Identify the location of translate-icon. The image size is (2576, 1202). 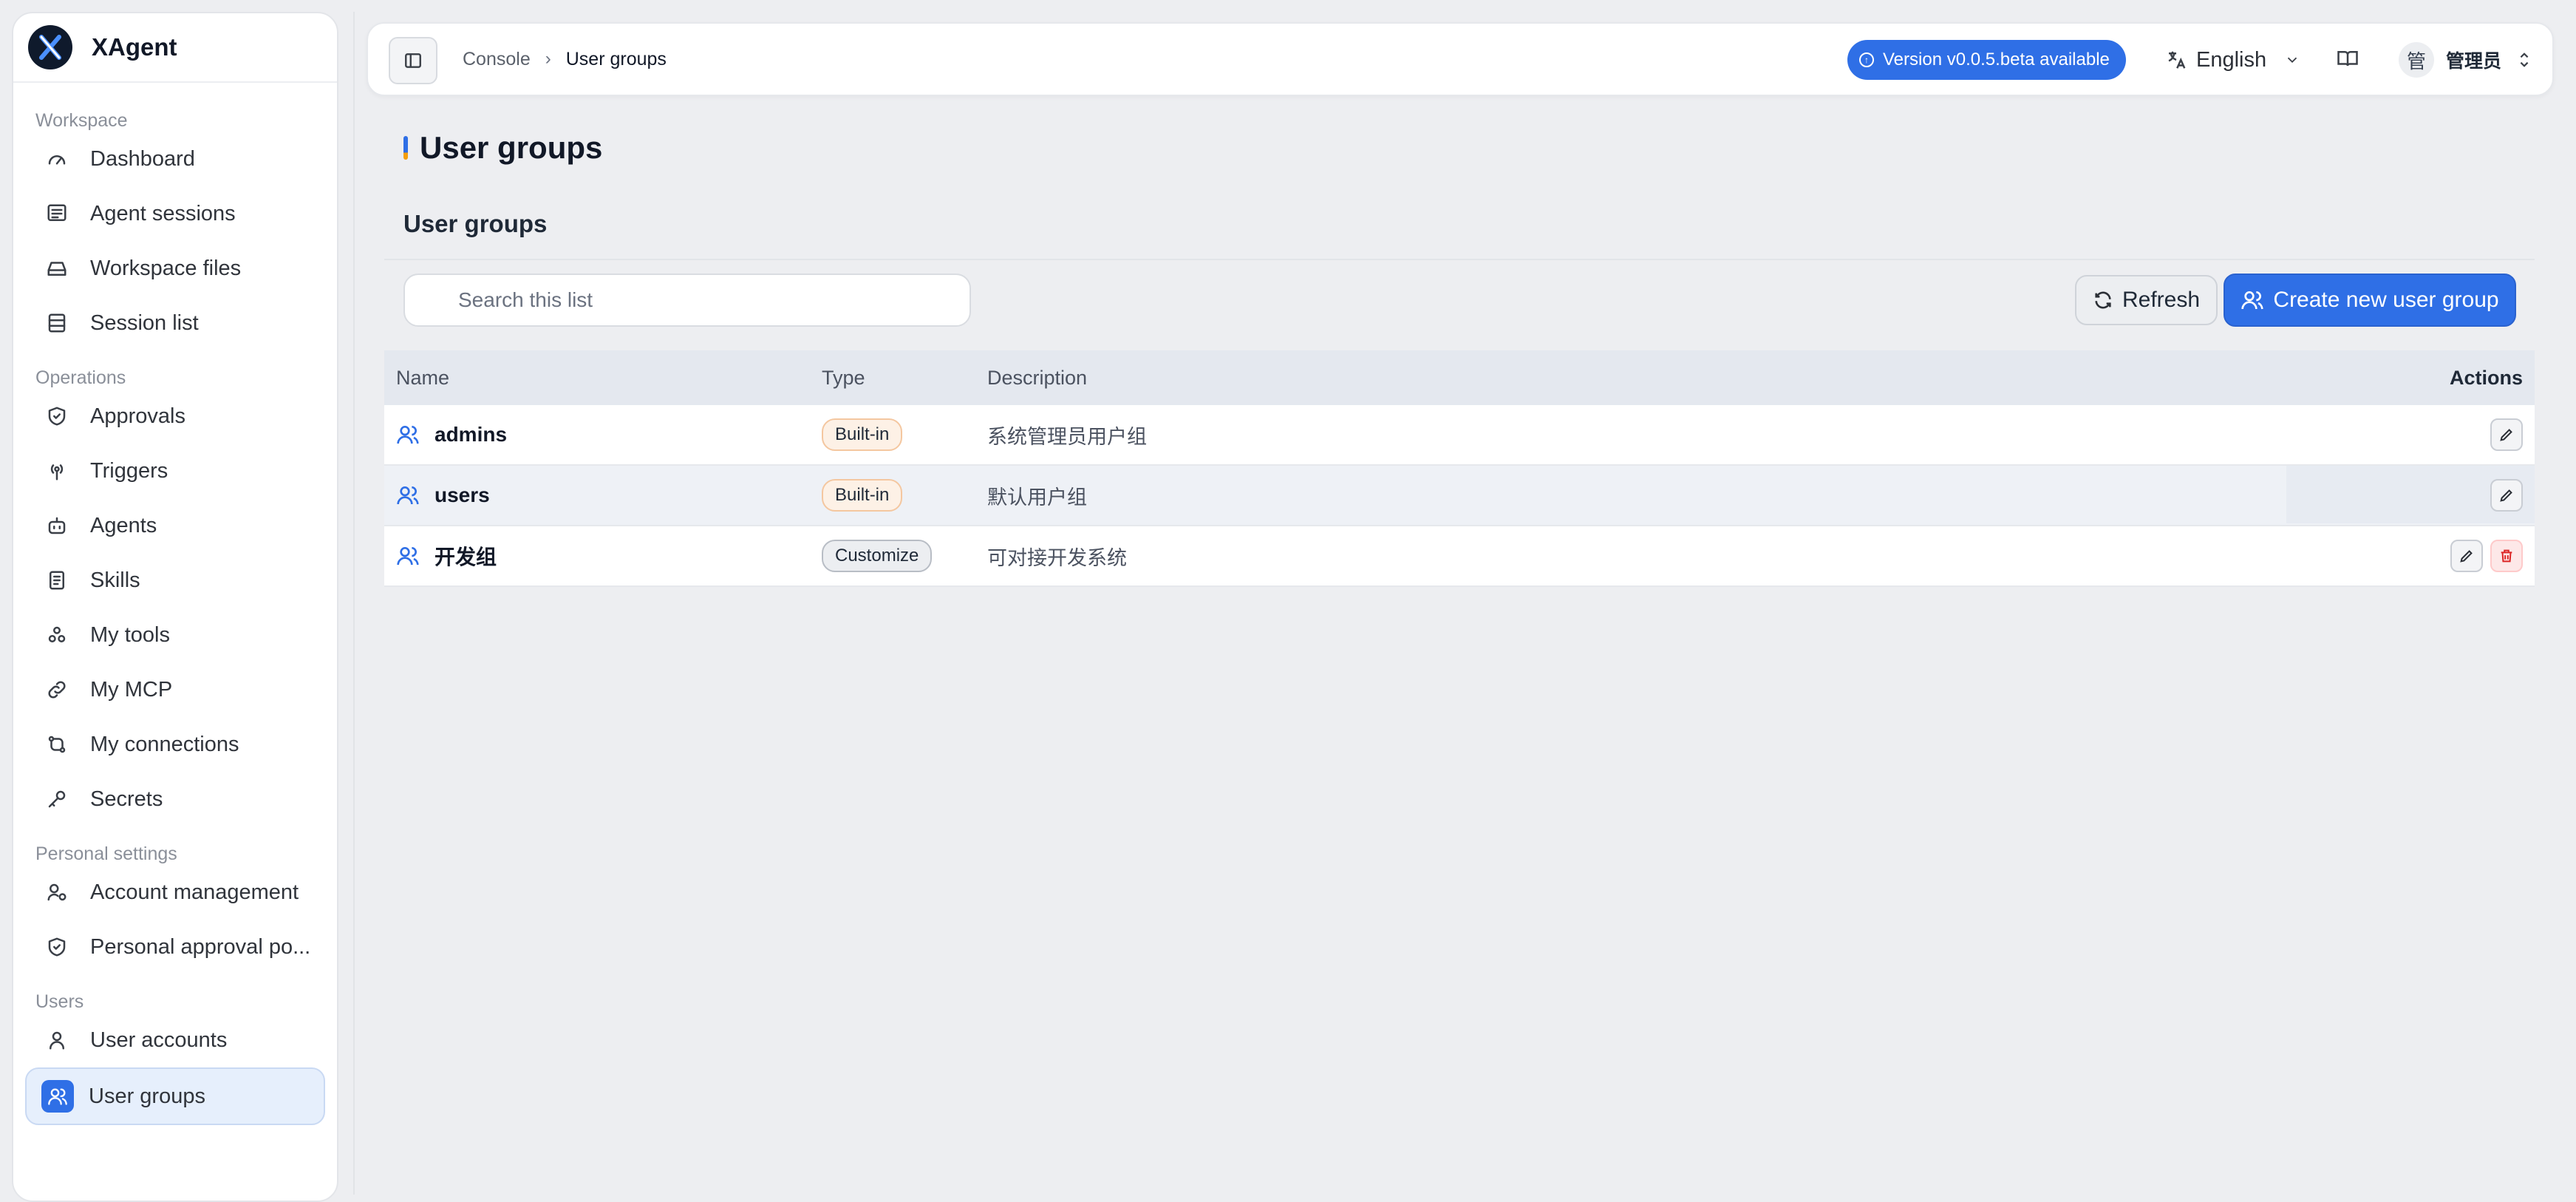
(2177, 60).